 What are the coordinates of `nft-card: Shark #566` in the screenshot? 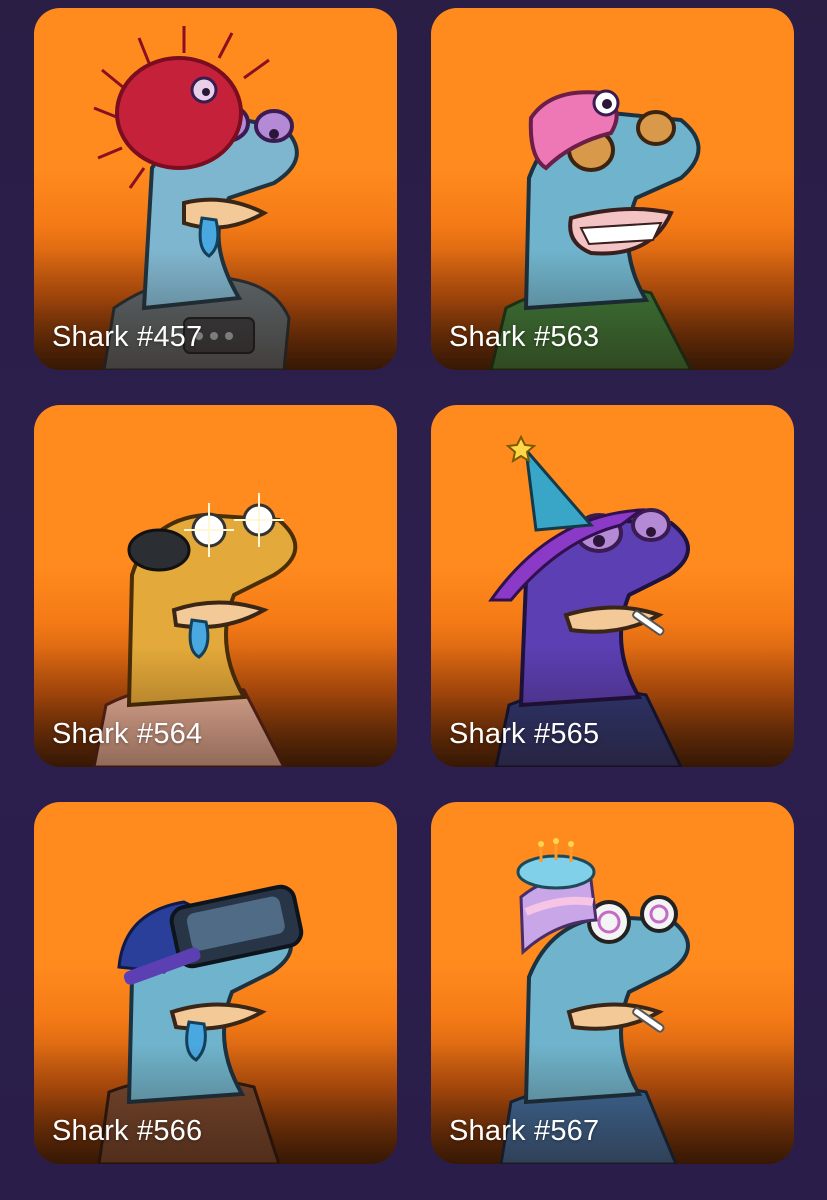 It's located at (215, 983).